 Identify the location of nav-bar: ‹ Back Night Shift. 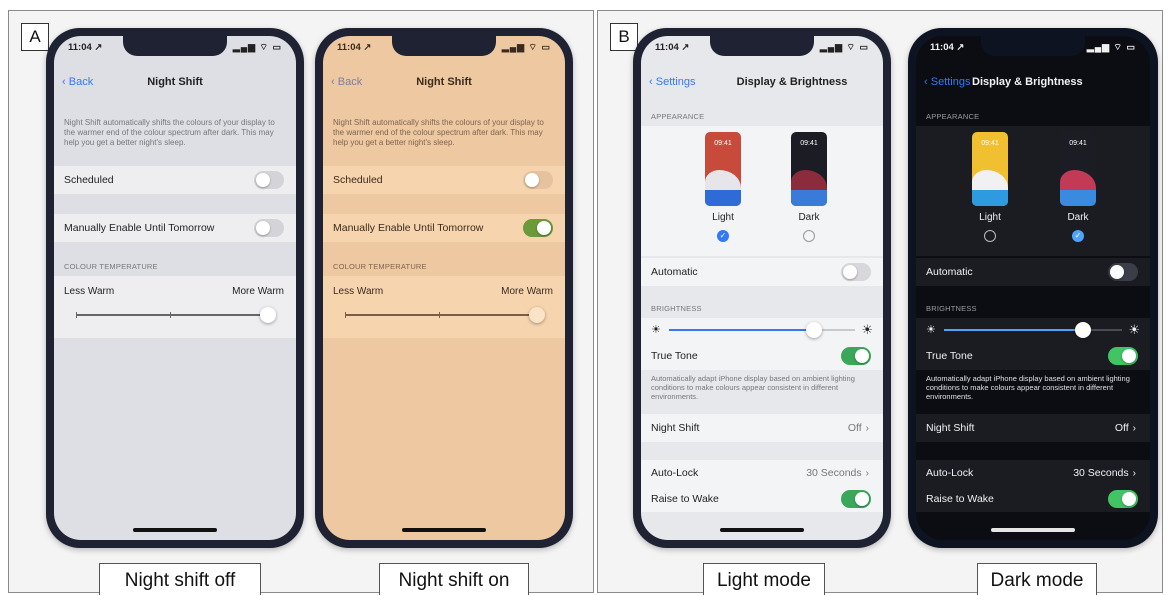
(175, 83).